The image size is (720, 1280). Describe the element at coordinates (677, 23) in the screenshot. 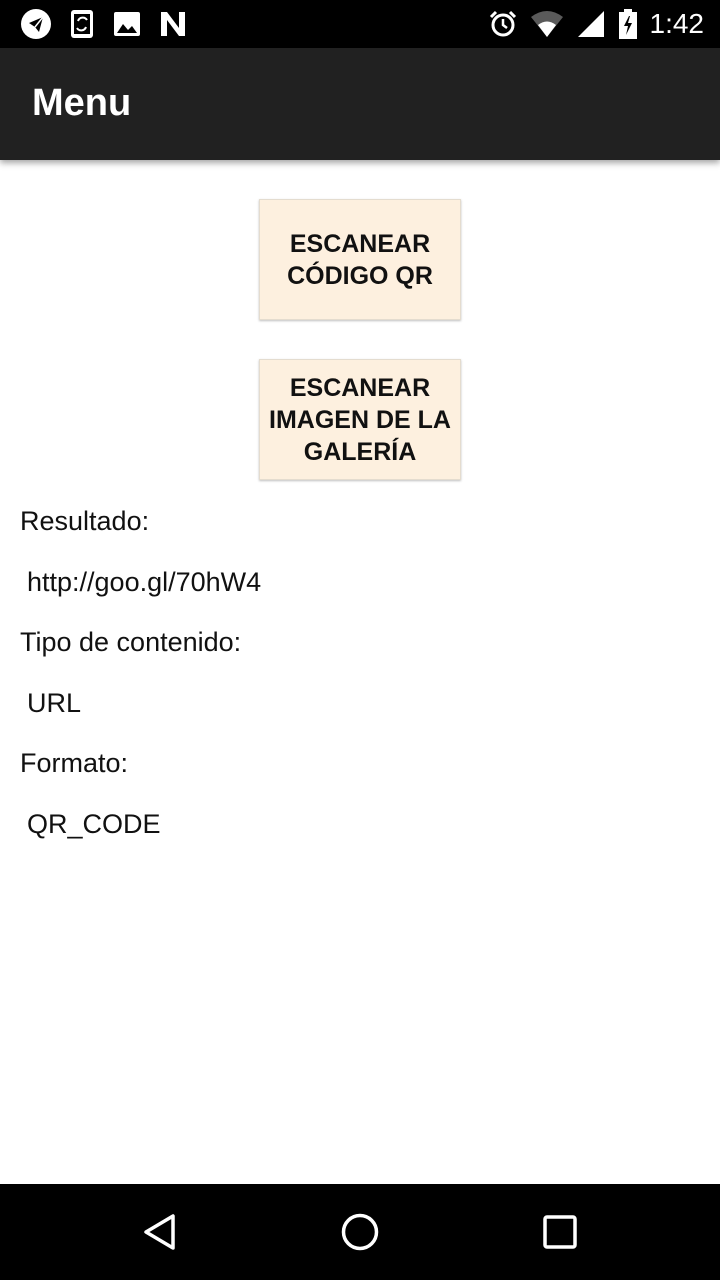

I see `status-time: 1:42` at that location.